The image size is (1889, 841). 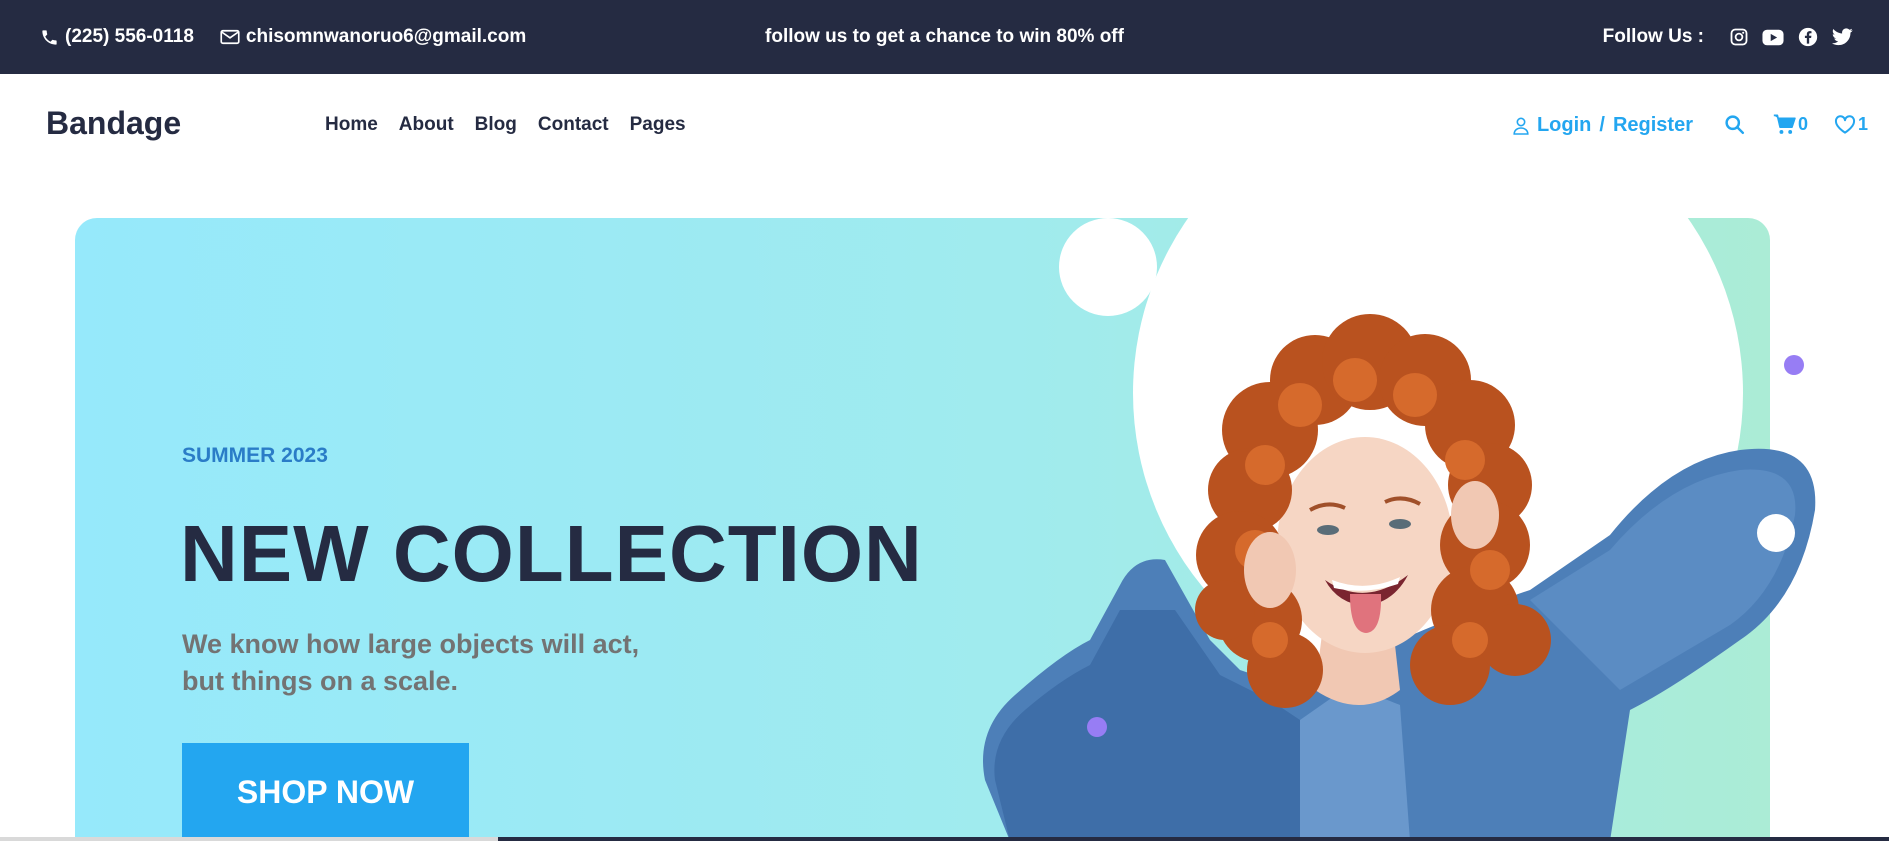 What do you see at coordinates (255, 455) in the screenshot?
I see `season-label: SUMMER 2023` at bounding box center [255, 455].